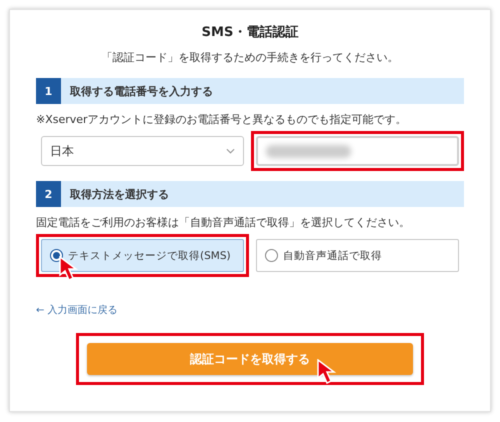 The width and height of the screenshot is (500, 422). I want to click on step-title: 取得する電話番号を入力する, so click(141, 91).